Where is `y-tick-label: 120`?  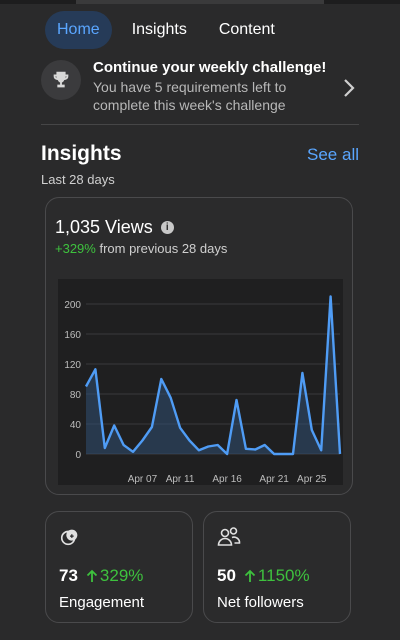 y-tick-label: 120 is located at coordinates (72, 365).